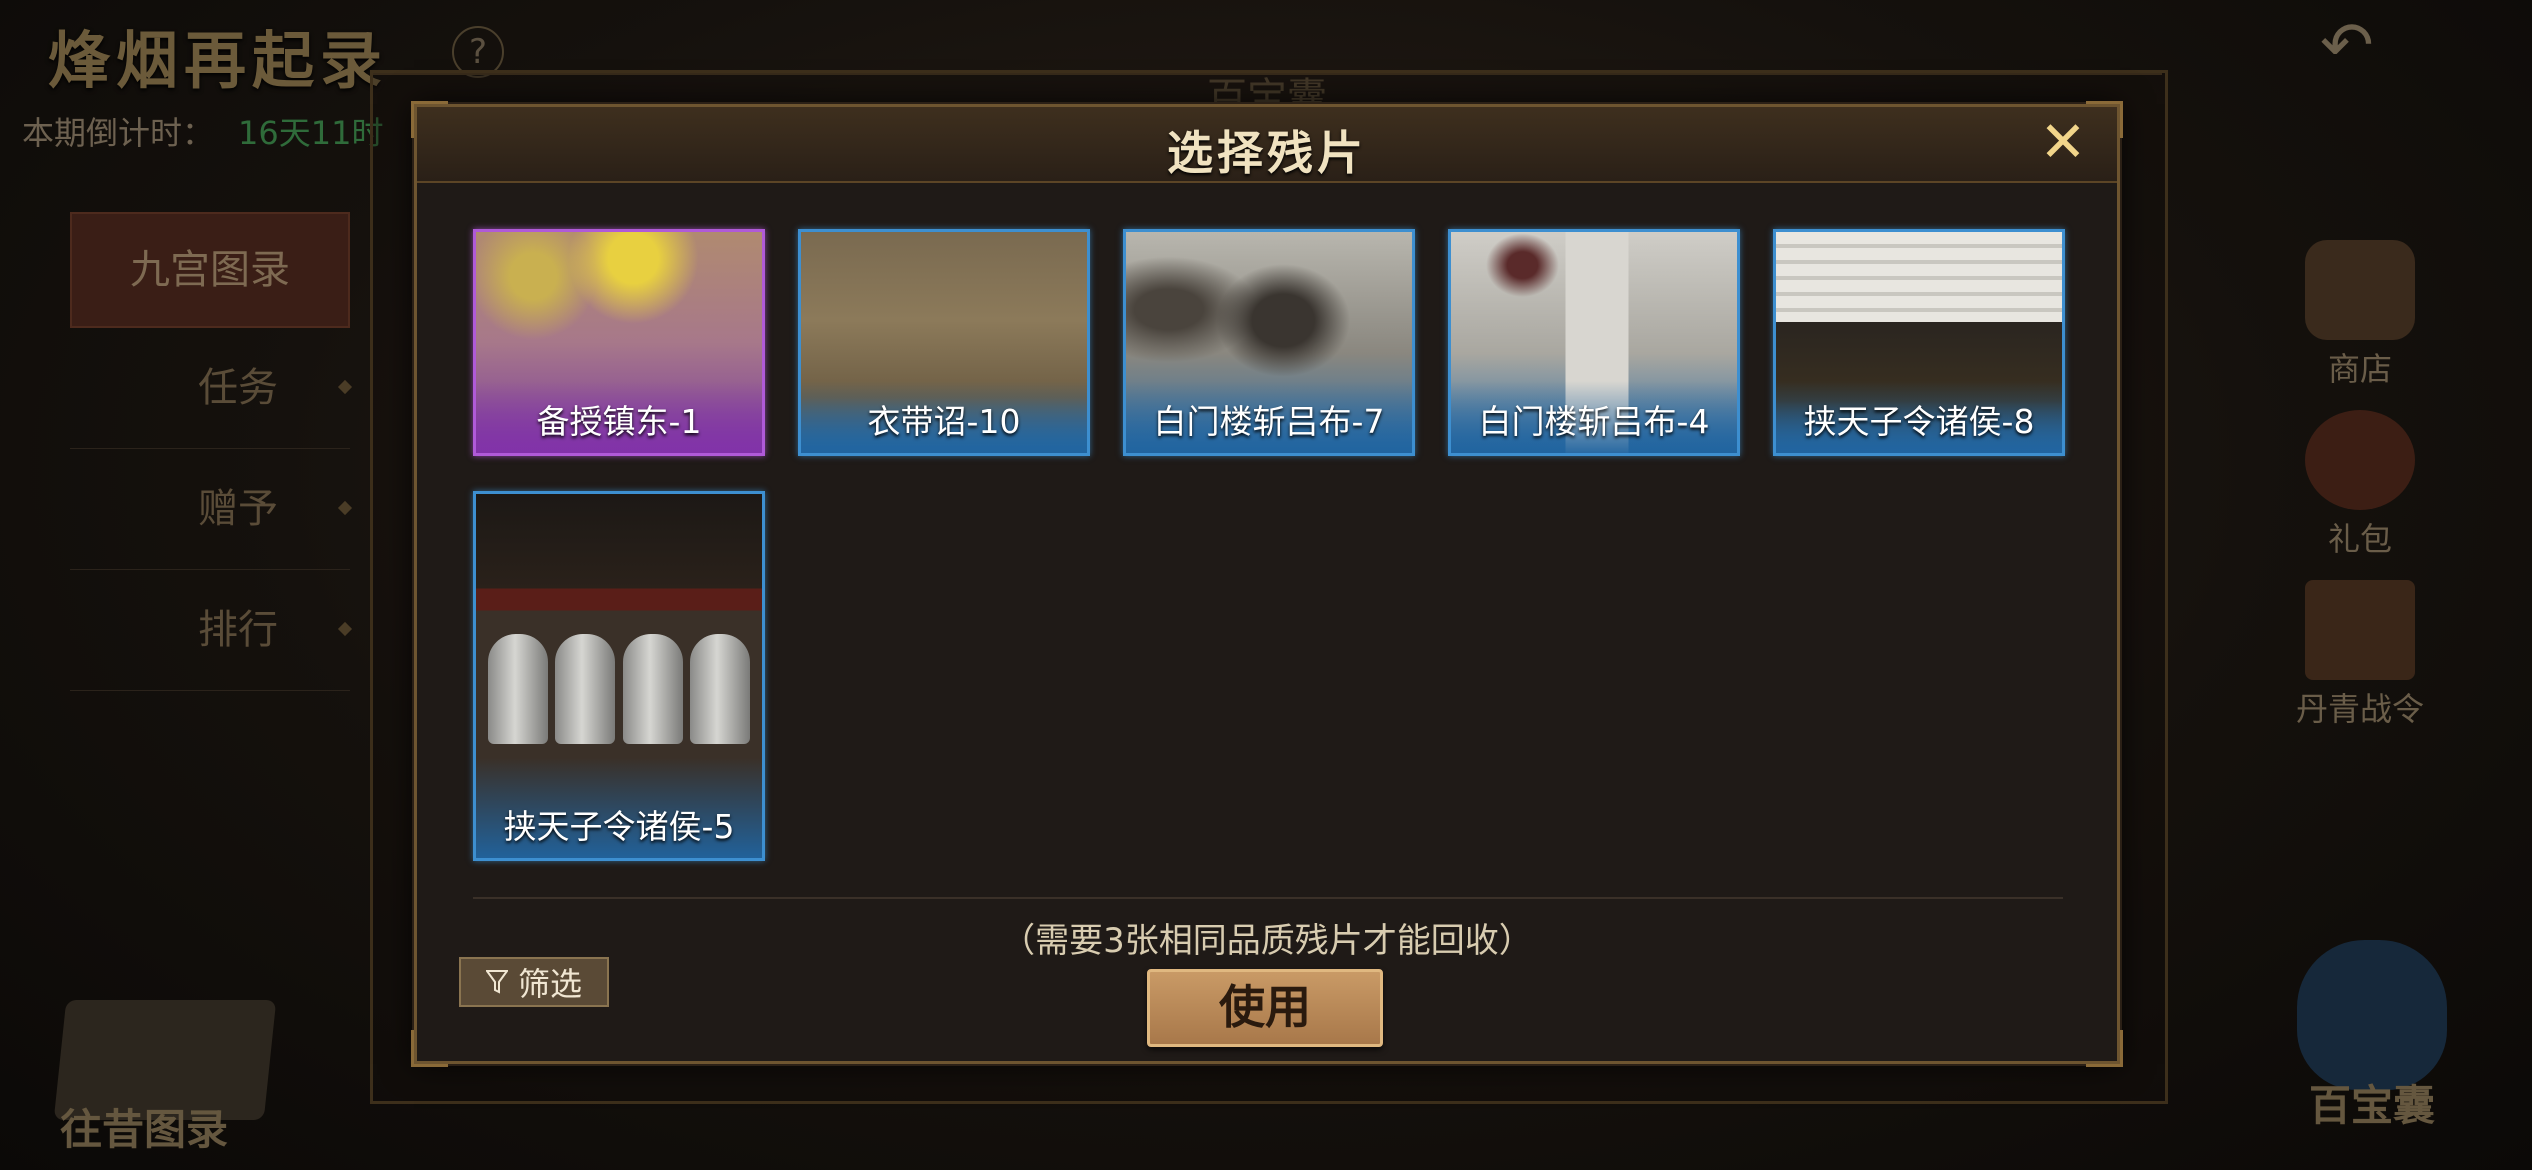 The width and height of the screenshot is (2532, 1170). What do you see at coordinates (2360, 630) in the screenshot?
I see `scroll-icon` at bounding box center [2360, 630].